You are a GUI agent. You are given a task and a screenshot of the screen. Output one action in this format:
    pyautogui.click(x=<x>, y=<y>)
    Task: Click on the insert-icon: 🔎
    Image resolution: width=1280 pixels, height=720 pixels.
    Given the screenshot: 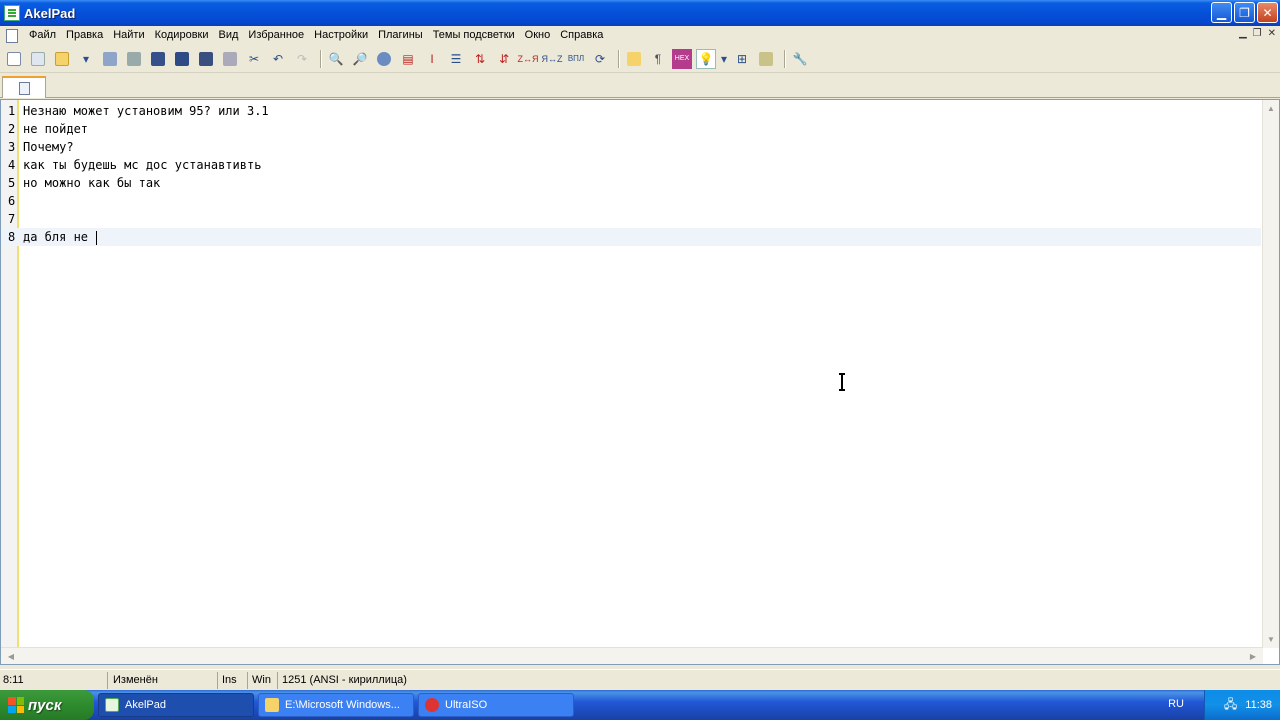 What is the action you would take?
    pyautogui.click(x=360, y=59)
    